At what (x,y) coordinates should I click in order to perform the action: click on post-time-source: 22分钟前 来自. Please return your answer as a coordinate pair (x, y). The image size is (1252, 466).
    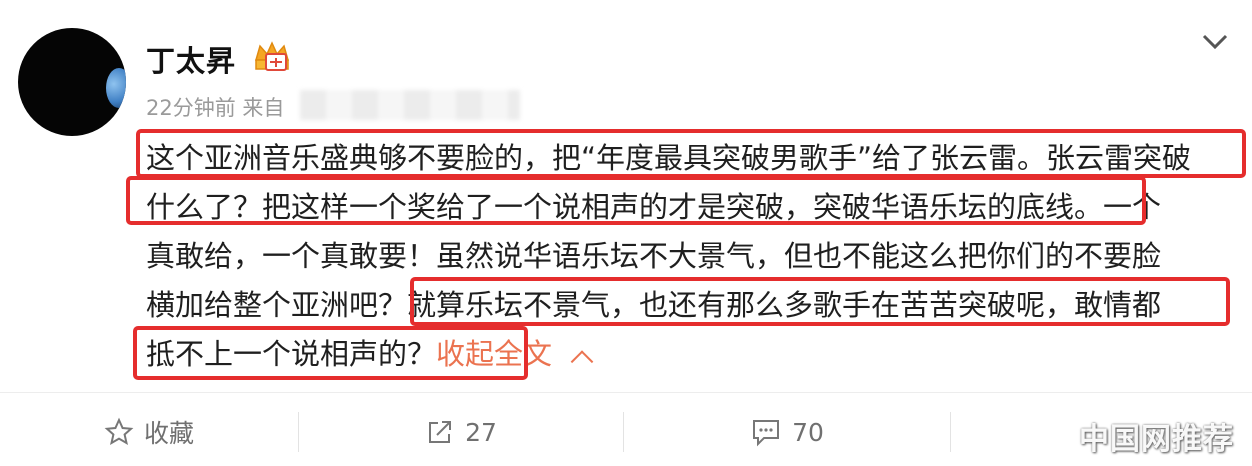
    Looking at the image, I should click on (215, 108).